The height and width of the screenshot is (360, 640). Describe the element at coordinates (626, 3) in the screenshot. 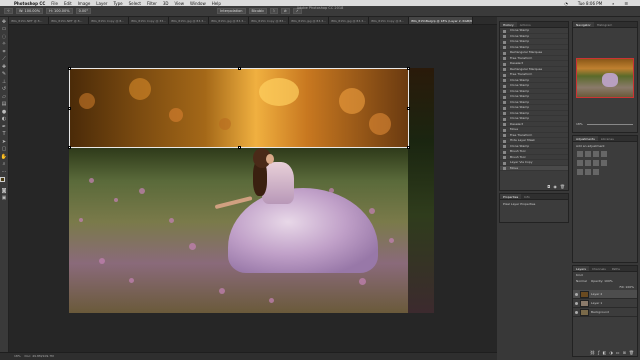

I see `menu-list-icon: ☰` at that location.